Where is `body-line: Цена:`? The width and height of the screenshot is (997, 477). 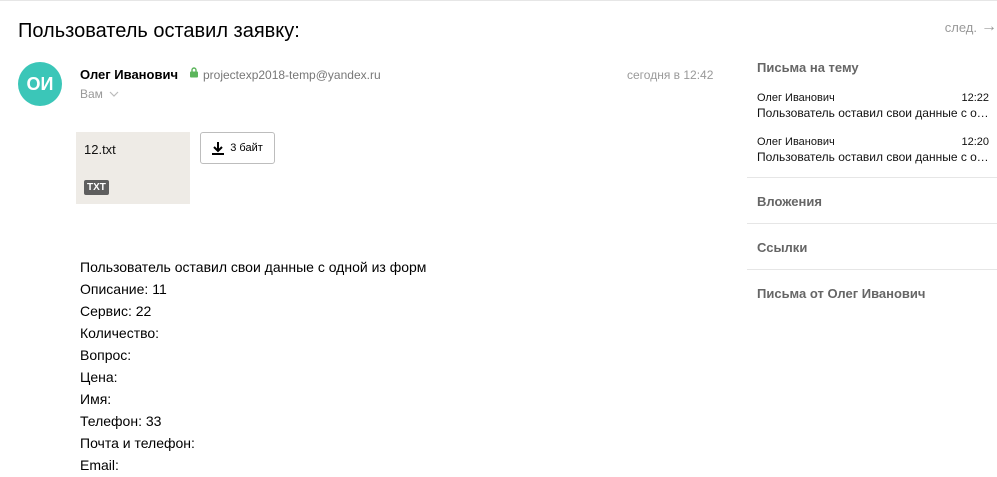 body-line: Цена: is located at coordinates (99, 377).